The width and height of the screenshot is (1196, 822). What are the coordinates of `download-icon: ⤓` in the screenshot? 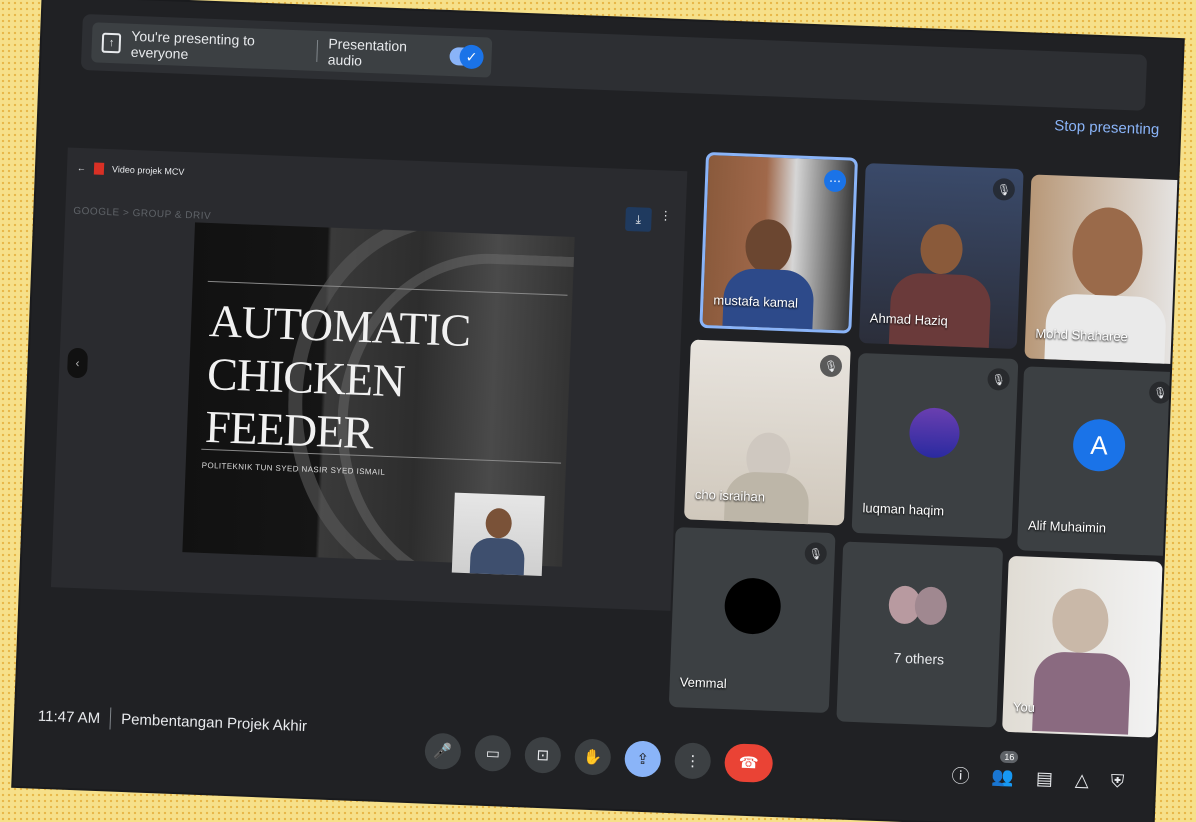 It's located at (638, 219).